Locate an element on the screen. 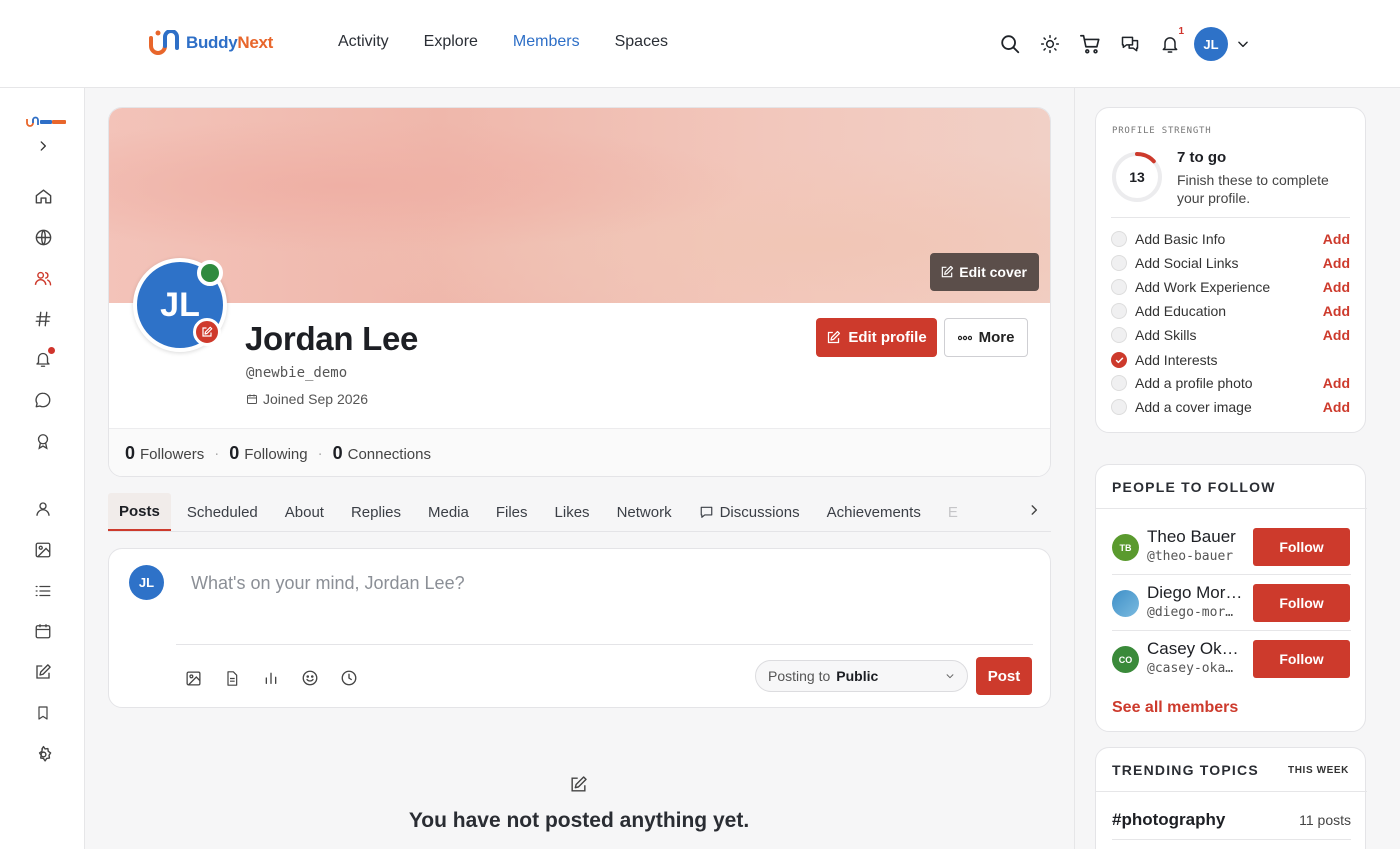 This screenshot has width=1400, height=849. tab-likes: Likes is located at coordinates (572, 512).